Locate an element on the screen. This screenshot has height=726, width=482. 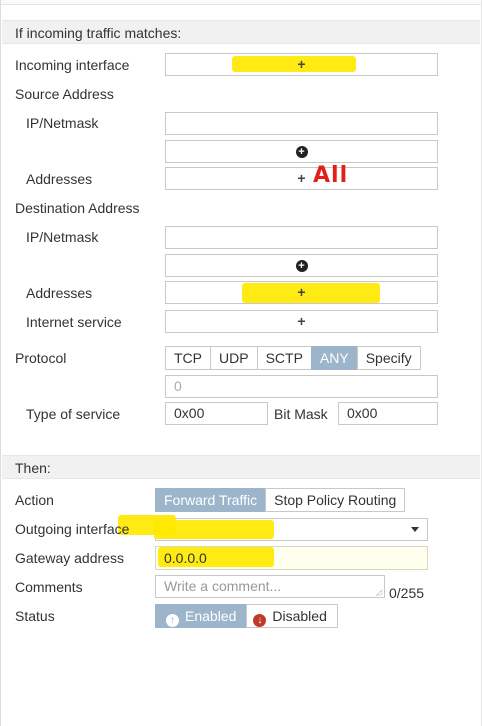
source-ip-netmask-label: IP/Netmask is located at coordinates (62, 123).